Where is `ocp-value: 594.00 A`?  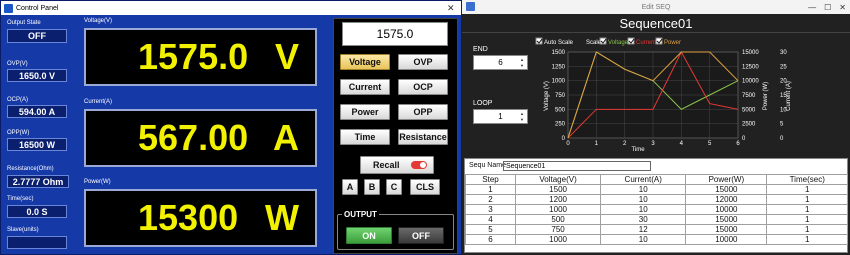
ocp-value: 594.00 A is located at coordinates (37, 111).